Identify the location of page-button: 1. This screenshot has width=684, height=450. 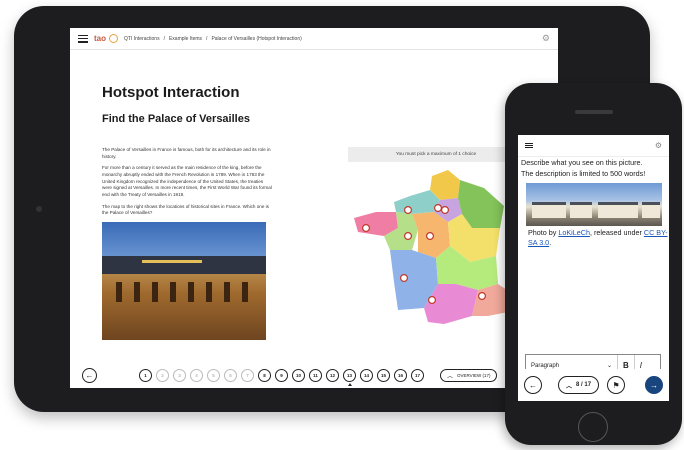
(145, 375).